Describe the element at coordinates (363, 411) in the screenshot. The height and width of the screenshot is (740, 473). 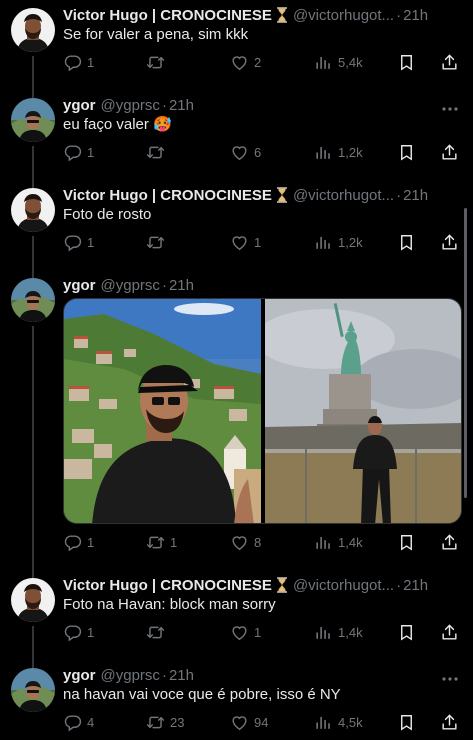
I see `photo-statue-of-liberty` at that location.